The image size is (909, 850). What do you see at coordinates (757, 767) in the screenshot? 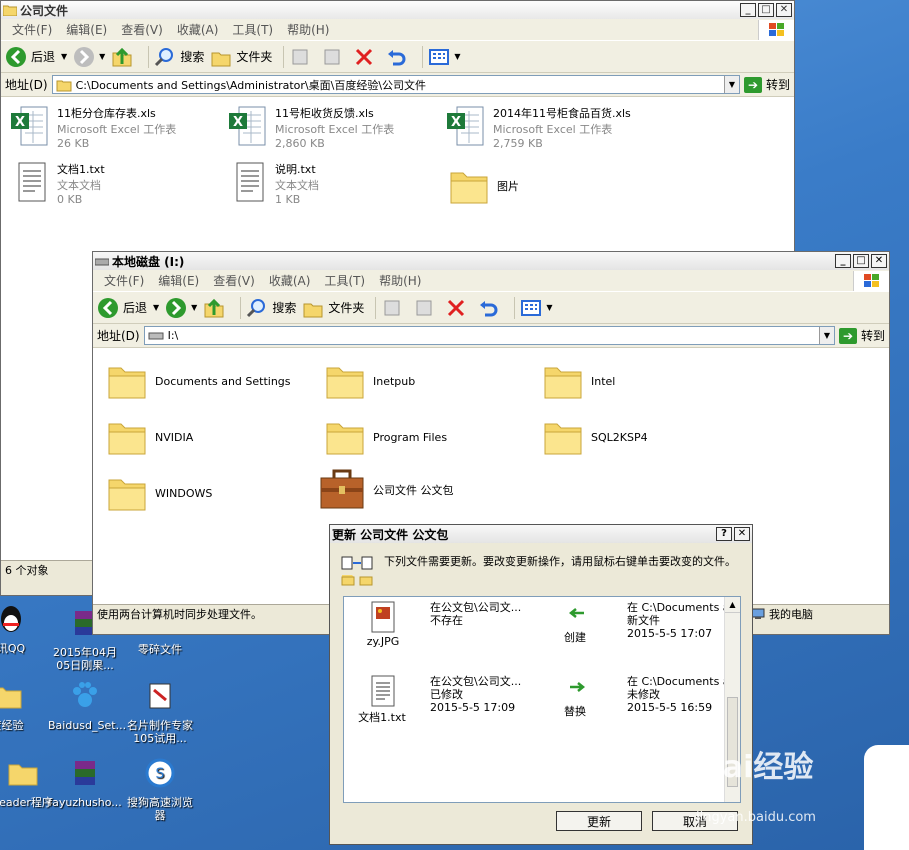
I see `baidu-watermark-logo: Bai经验` at bounding box center [757, 767].